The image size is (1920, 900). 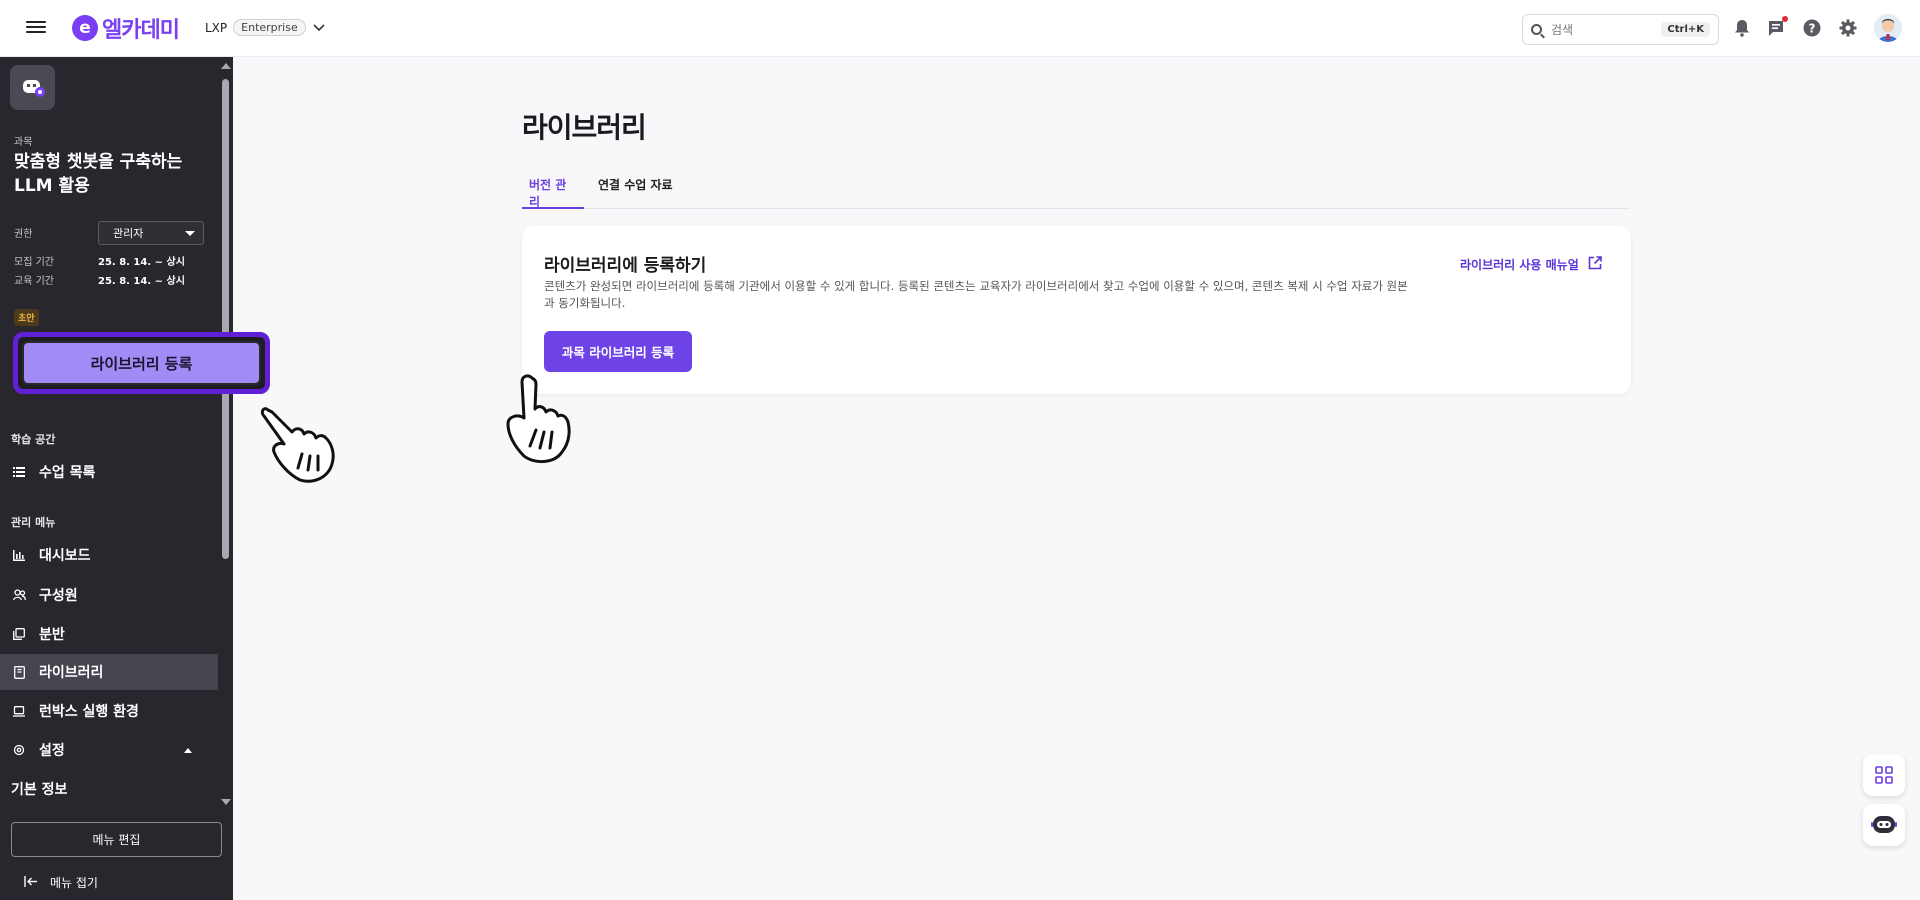 I want to click on search-input: 검색 Ctrl+K, so click(x=1620, y=29).